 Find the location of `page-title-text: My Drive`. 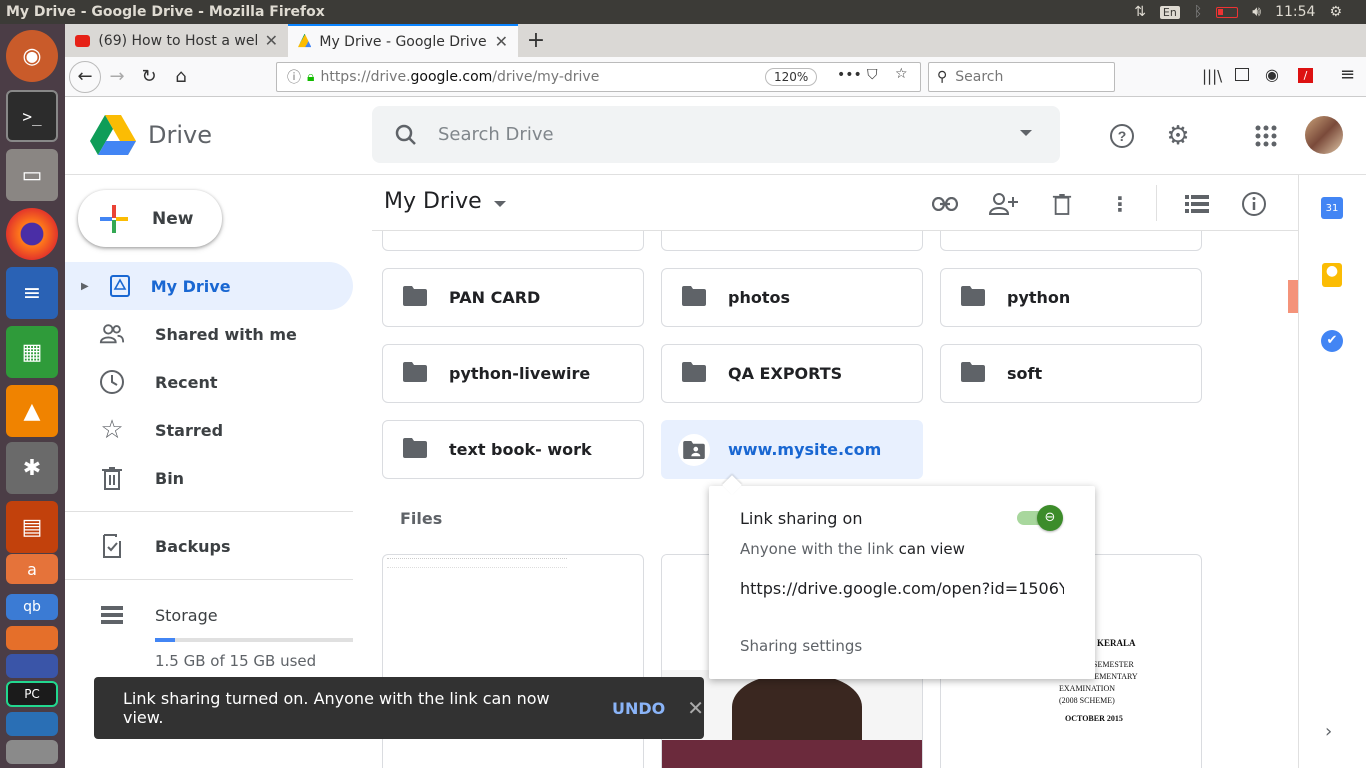

page-title-text: My Drive is located at coordinates (433, 201).